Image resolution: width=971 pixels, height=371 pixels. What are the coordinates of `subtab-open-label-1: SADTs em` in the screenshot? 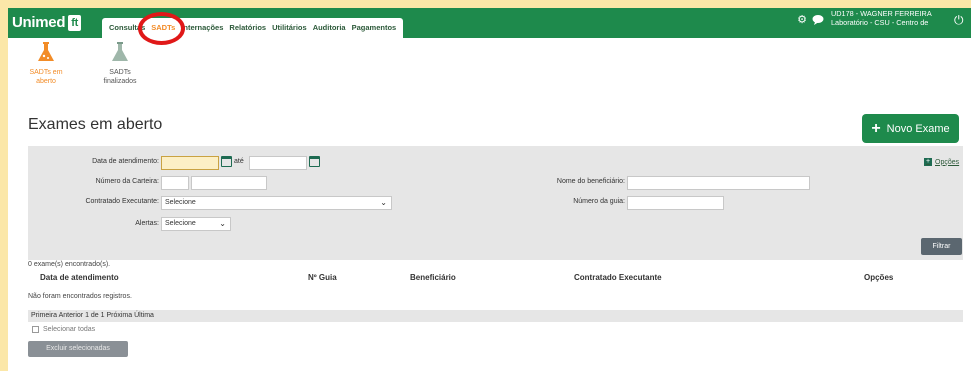 It's located at (46, 72).